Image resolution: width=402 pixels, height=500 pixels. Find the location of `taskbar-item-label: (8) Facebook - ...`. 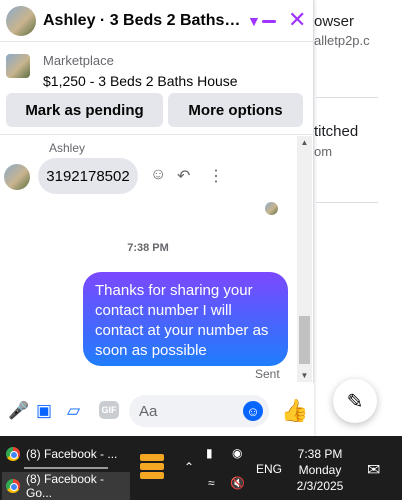

taskbar-item-label: (8) Facebook - ... is located at coordinates (72, 454).